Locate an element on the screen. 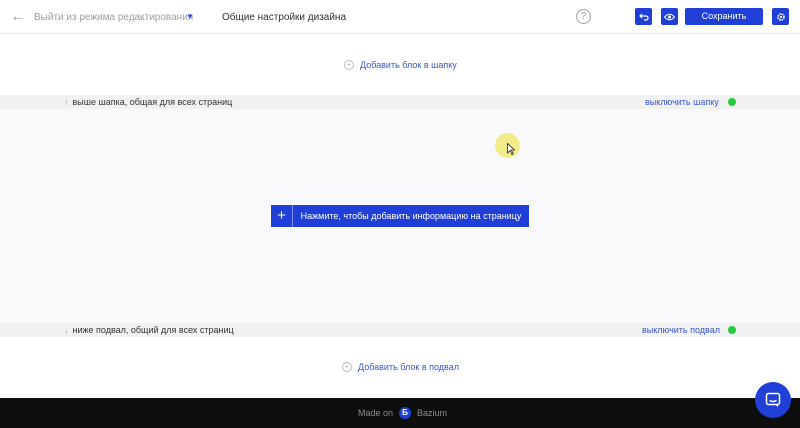 The image size is (800, 428). chat-icon is located at coordinates (773, 399).